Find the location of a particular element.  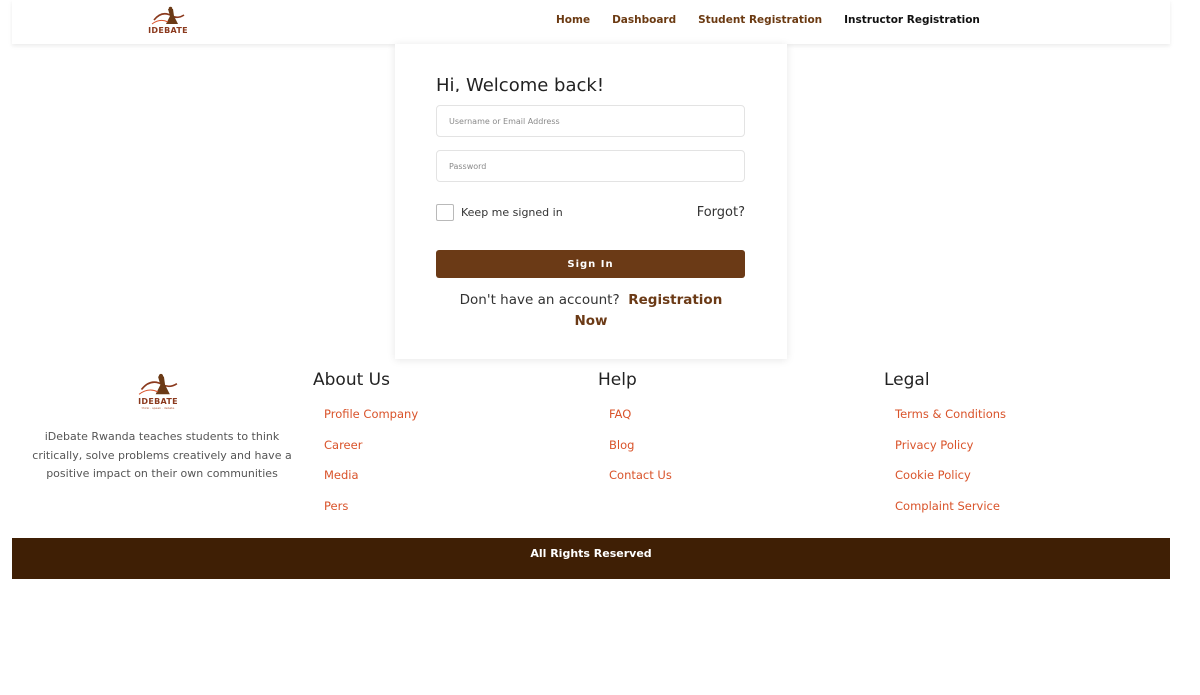

footer-logo-text: IDEBATE is located at coordinates (158, 401).